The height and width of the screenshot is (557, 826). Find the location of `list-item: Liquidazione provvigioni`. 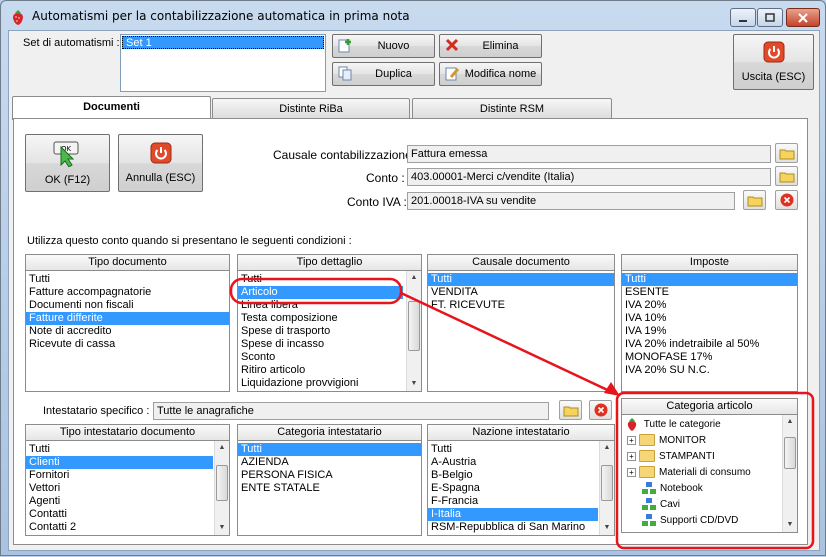

list-item: Liquidazione provvigioni is located at coordinates (329, 383).